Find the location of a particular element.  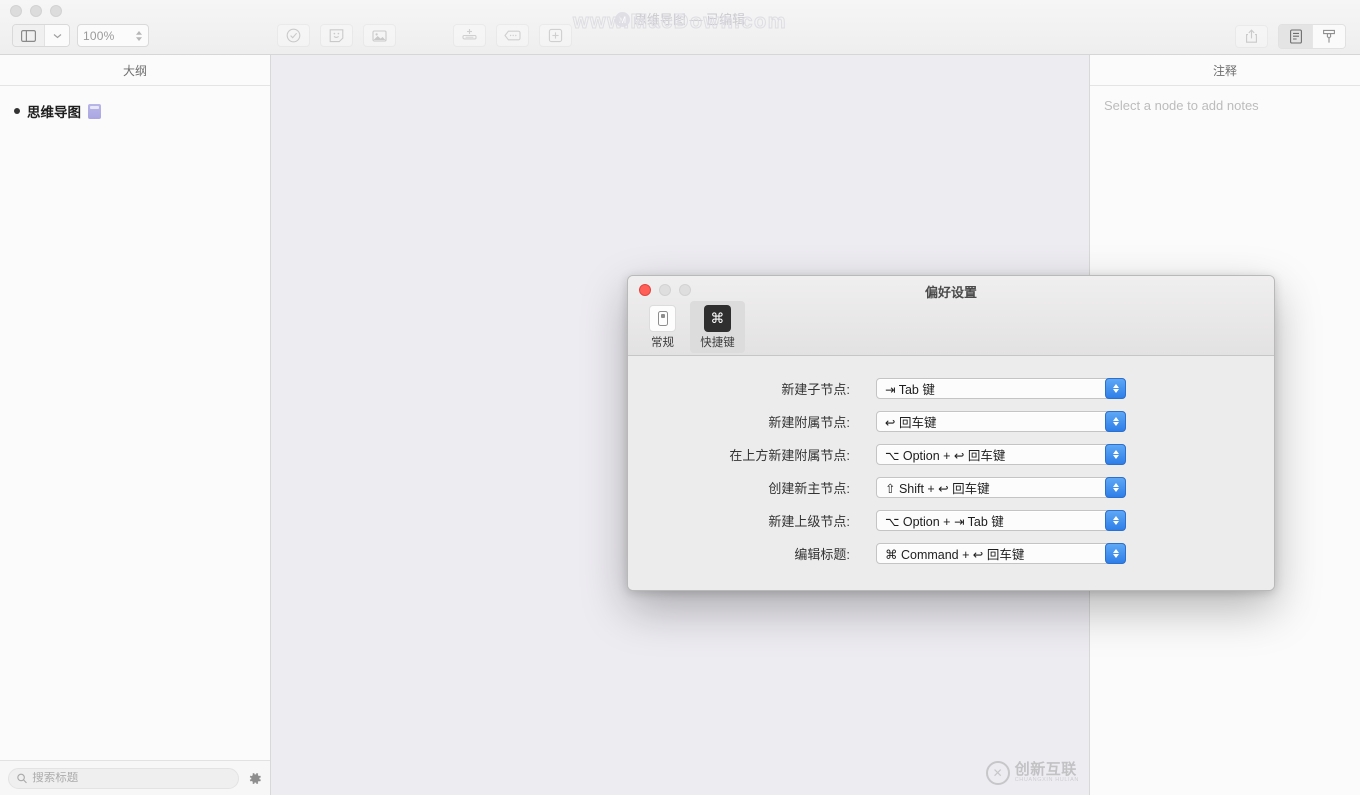

plus-box-icon is located at coordinates (555, 35).